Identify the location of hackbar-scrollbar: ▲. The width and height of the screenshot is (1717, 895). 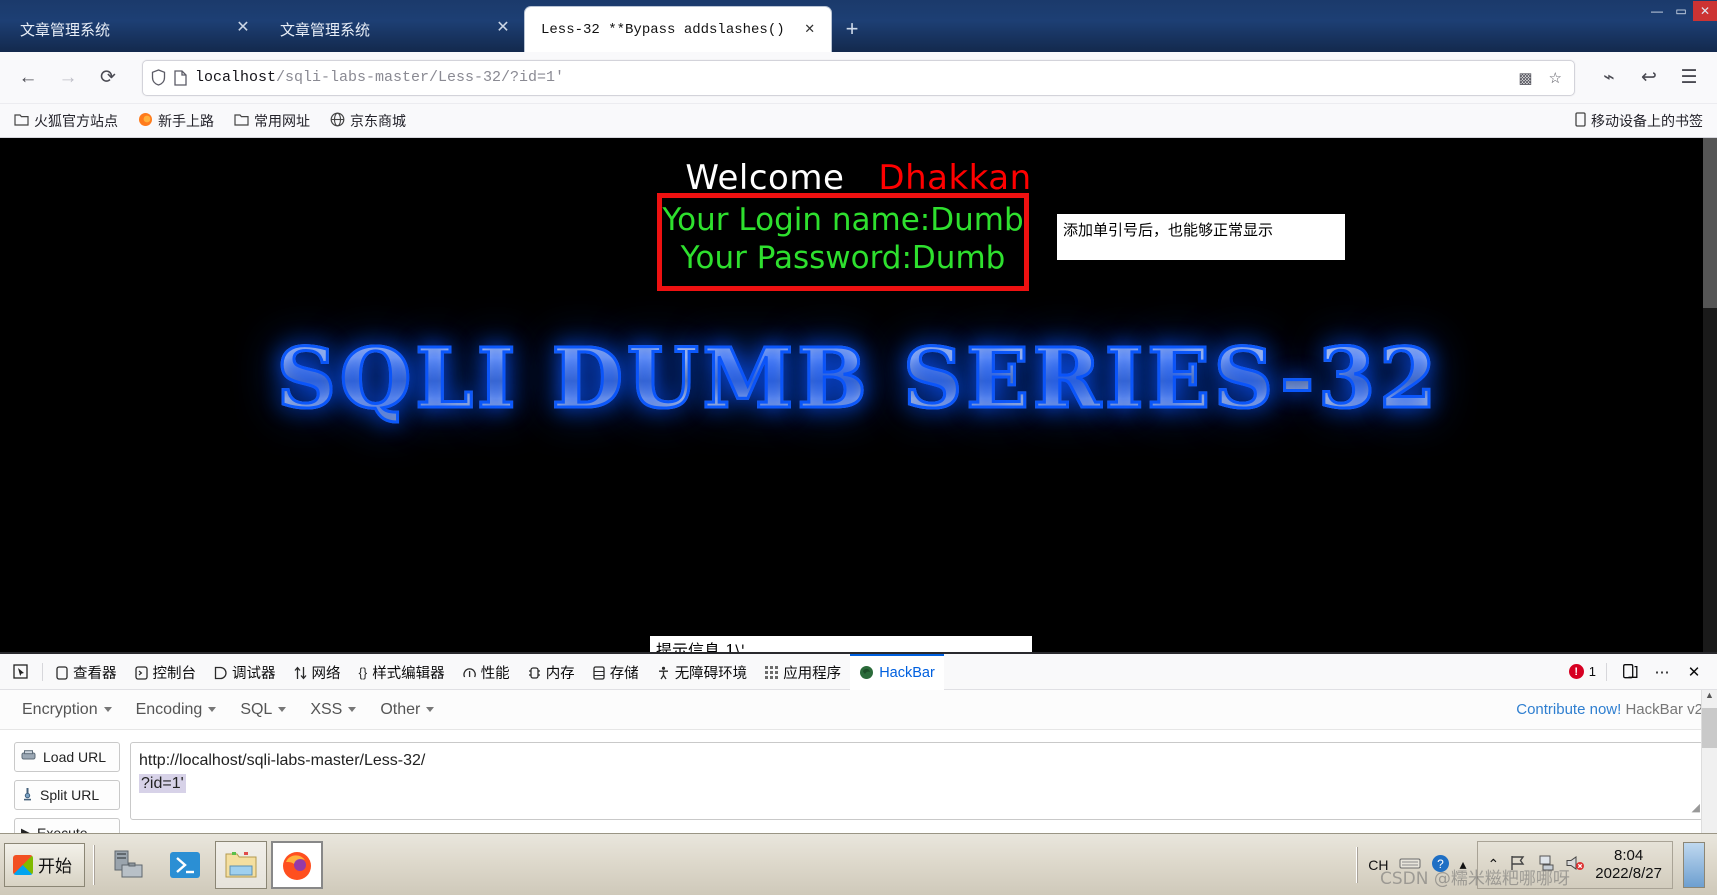
(1709, 761).